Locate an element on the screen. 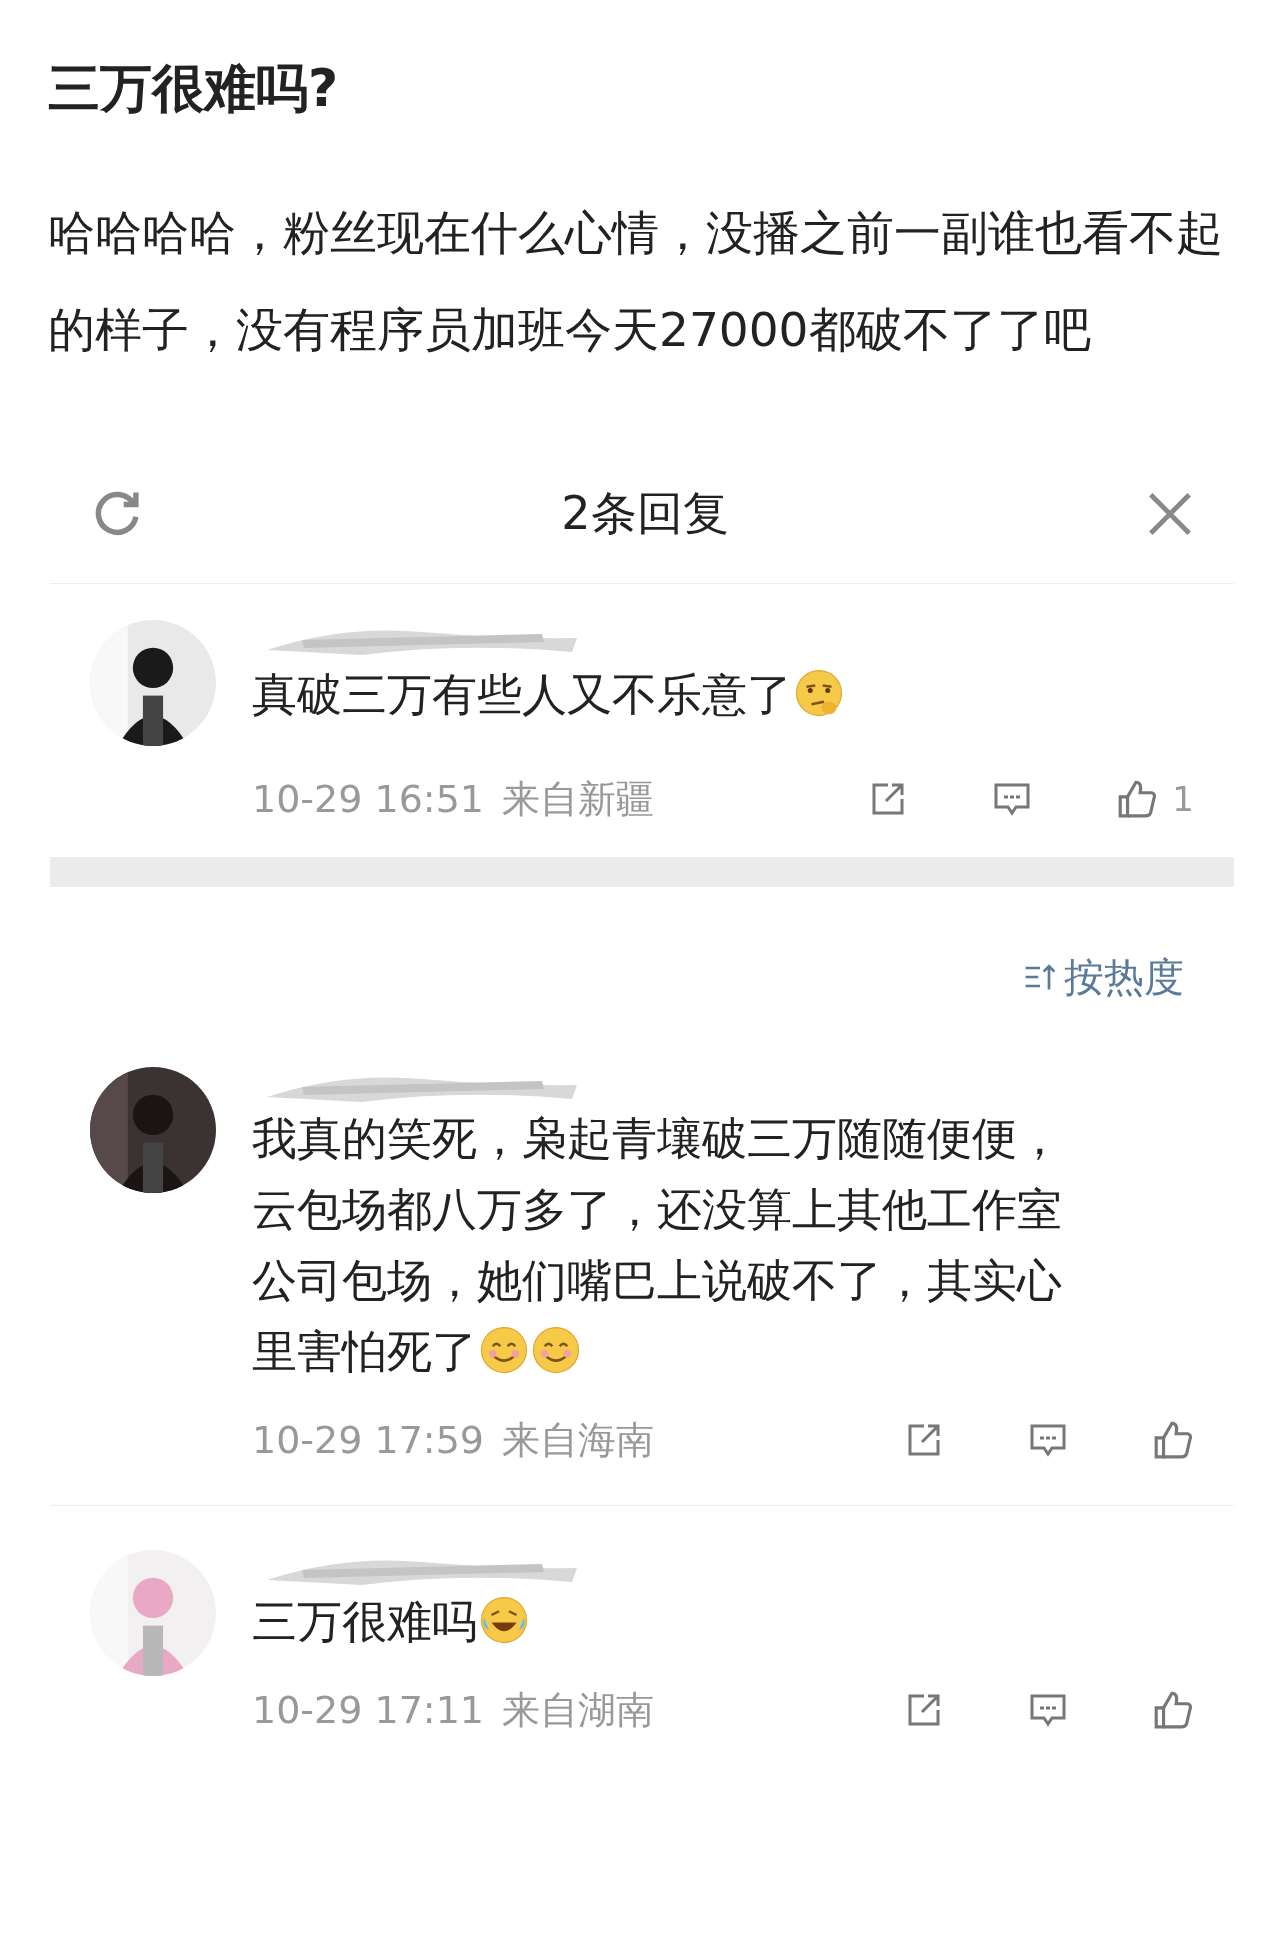 The height and width of the screenshot is (1953, 1284). comment-location: 来自海南 is located at coordinates (578, 1440).